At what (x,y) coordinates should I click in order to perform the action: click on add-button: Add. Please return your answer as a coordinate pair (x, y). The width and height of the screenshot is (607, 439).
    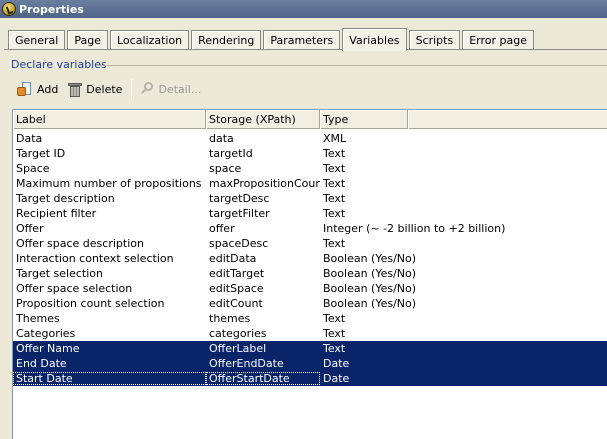
    Looking at the image, I should click on (37, 89).